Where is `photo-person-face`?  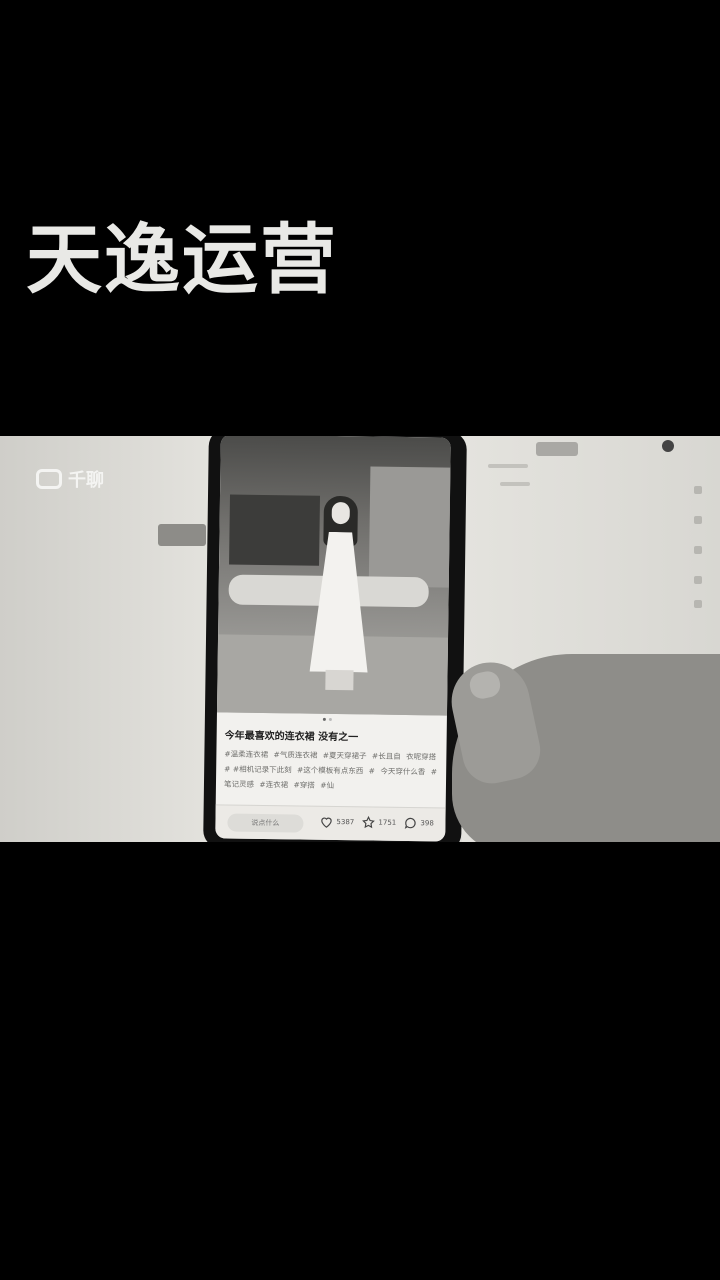
photo-person-face is located at coordinates (340, 513).